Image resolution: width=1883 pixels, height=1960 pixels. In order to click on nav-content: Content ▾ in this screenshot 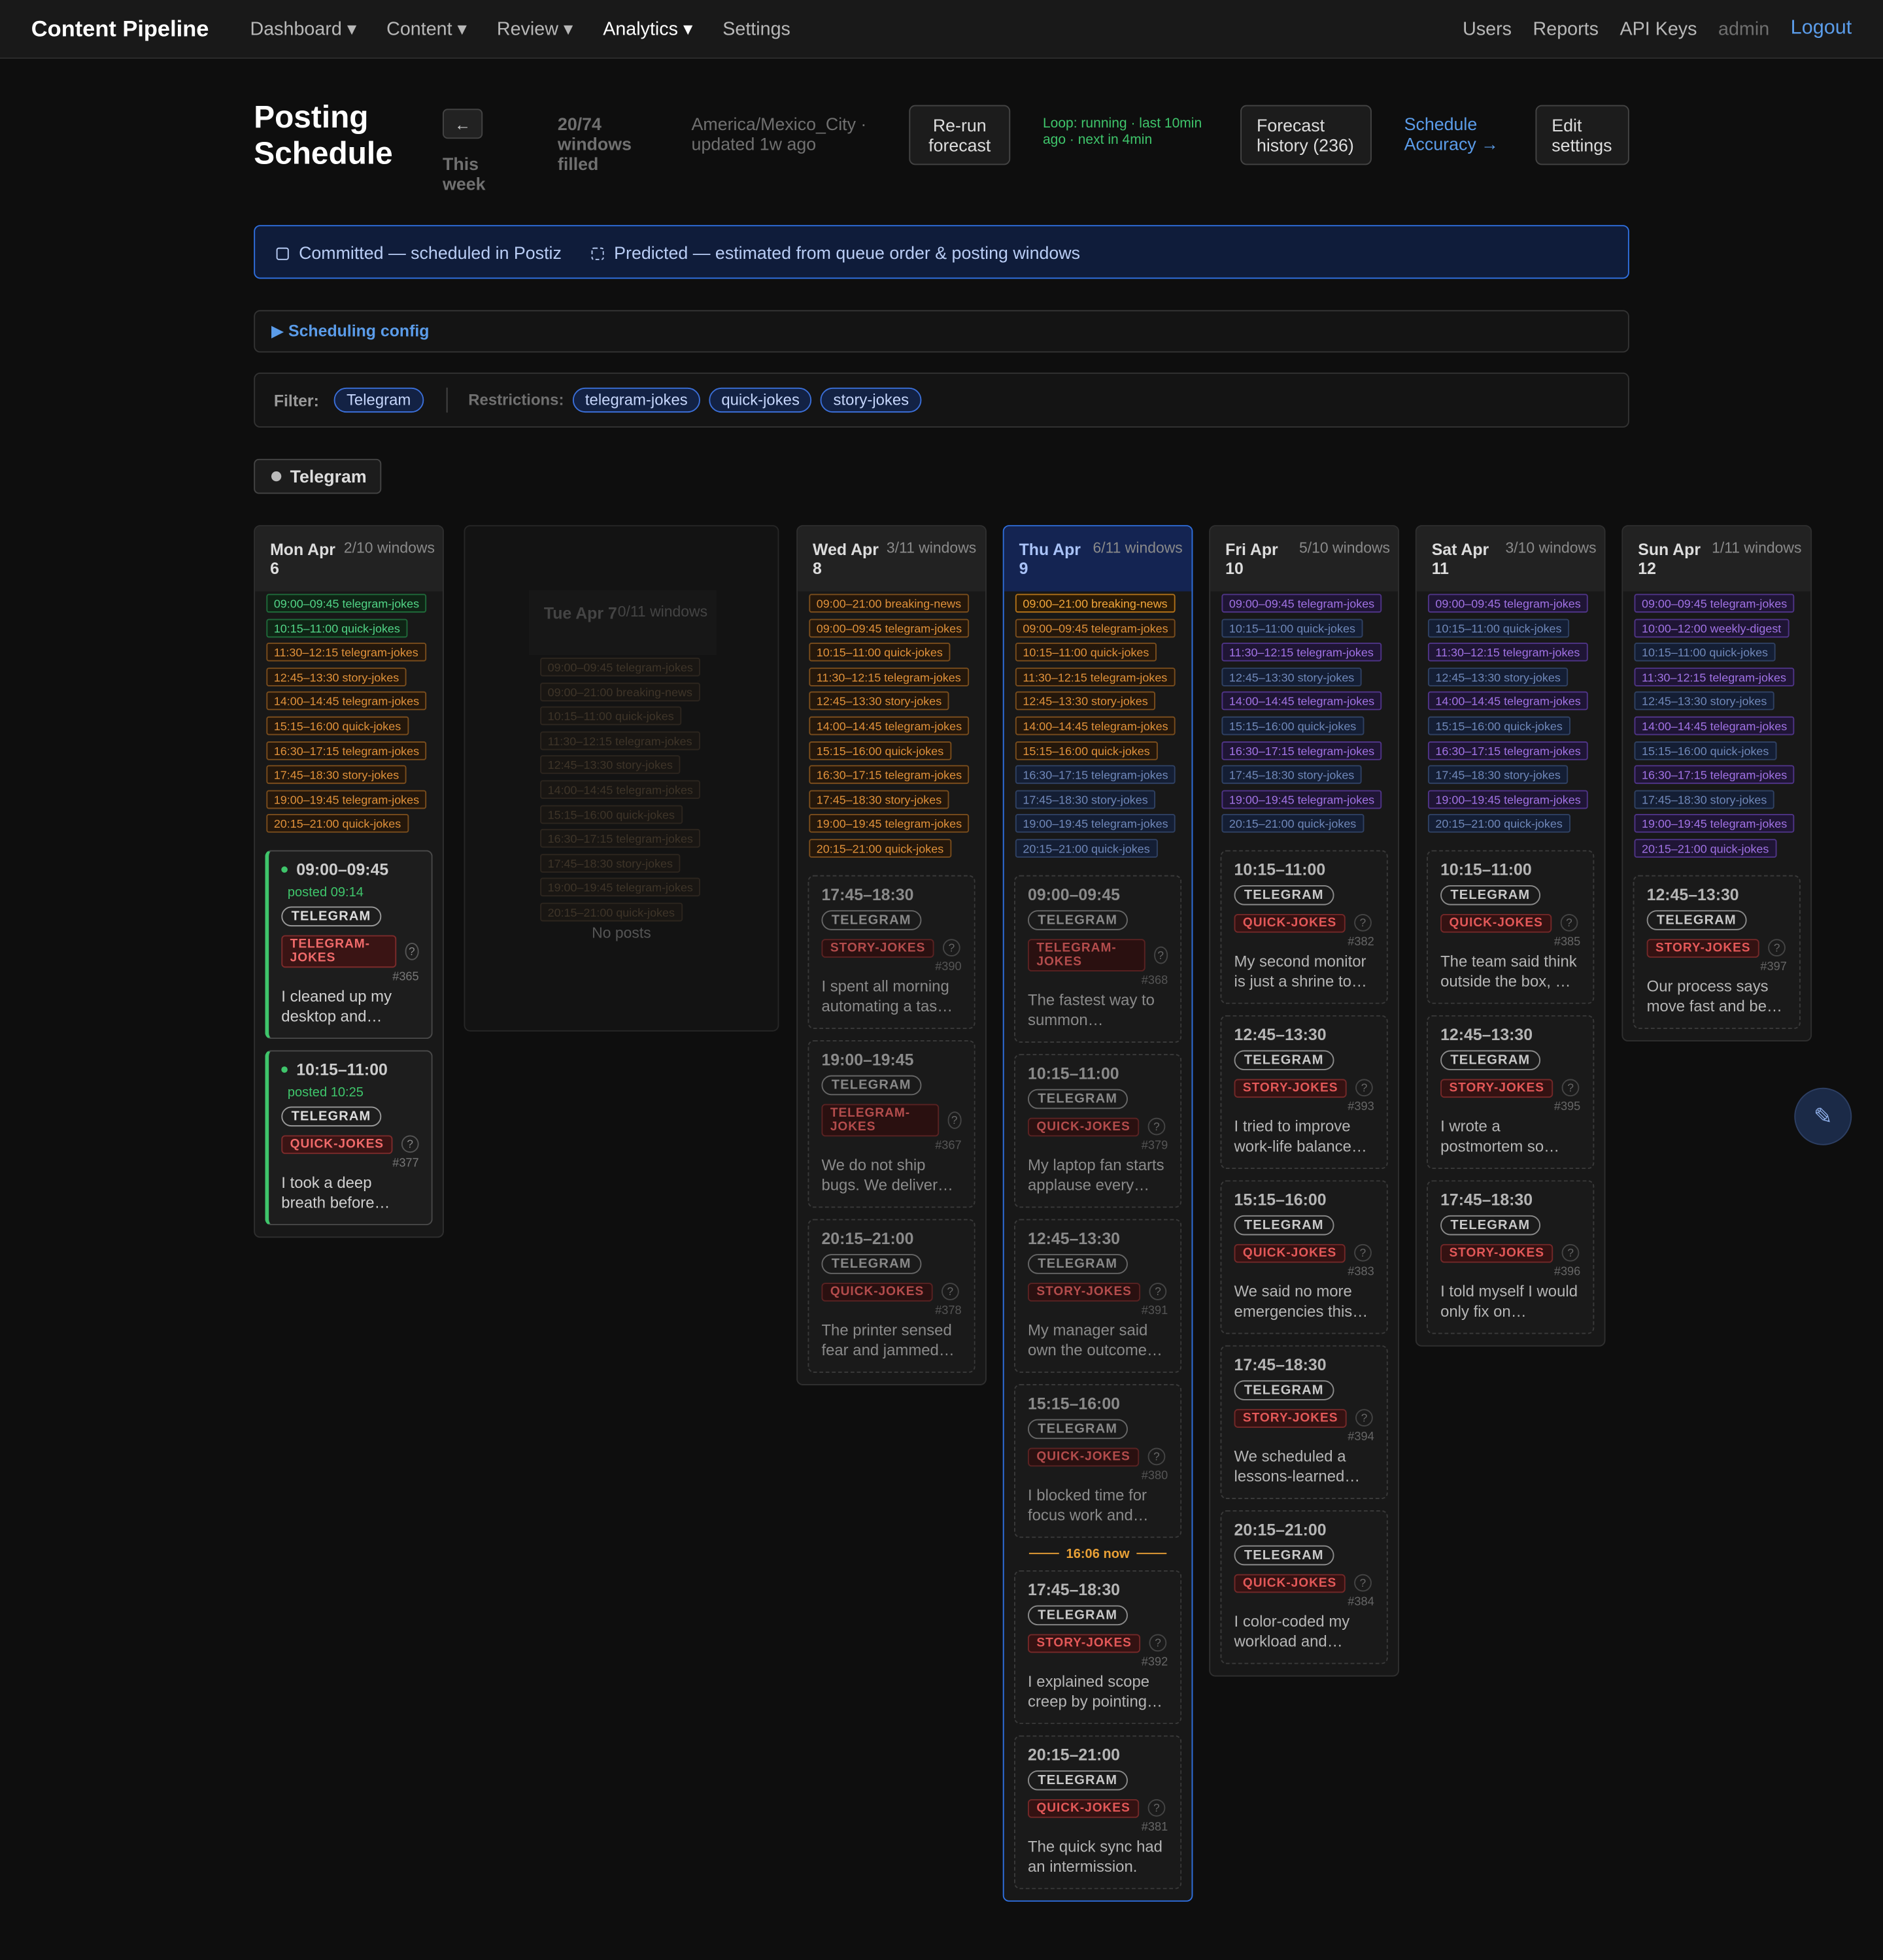, I will do `click(426, 30)`.